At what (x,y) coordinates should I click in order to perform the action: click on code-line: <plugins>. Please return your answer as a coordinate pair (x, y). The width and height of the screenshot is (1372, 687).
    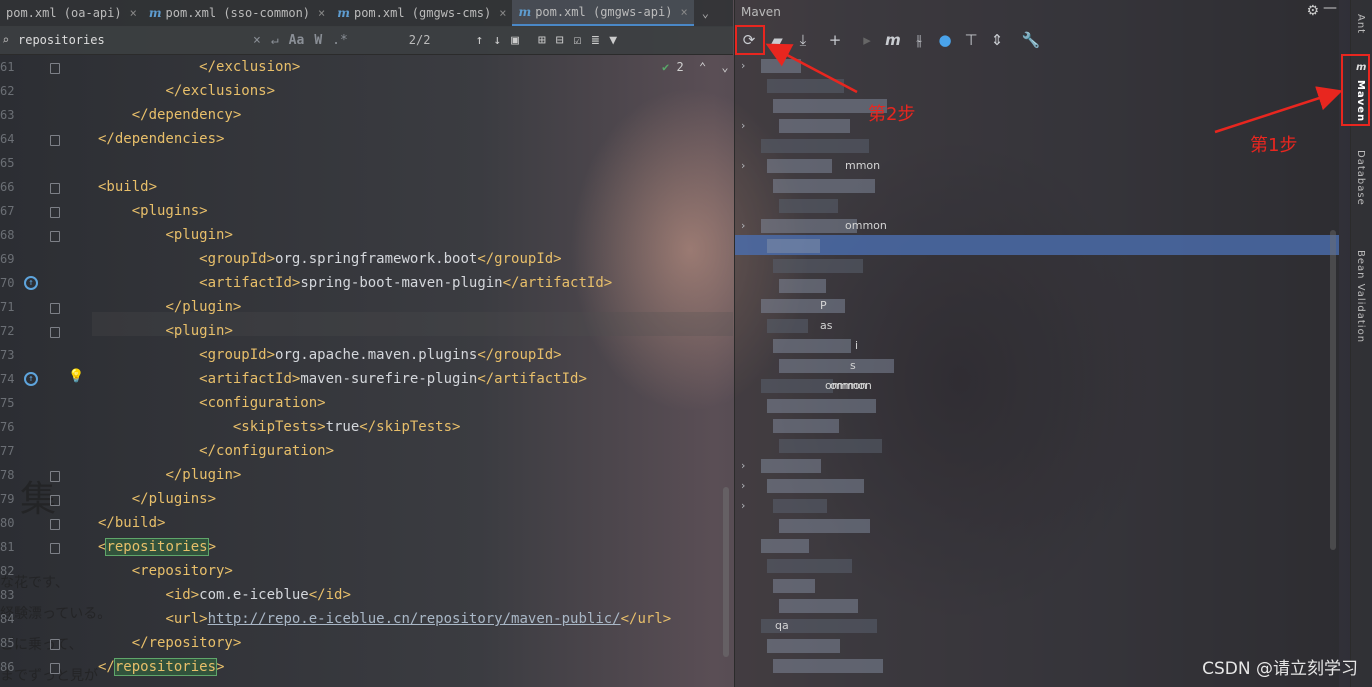
    Looking at the image, I should click on (153, 211).